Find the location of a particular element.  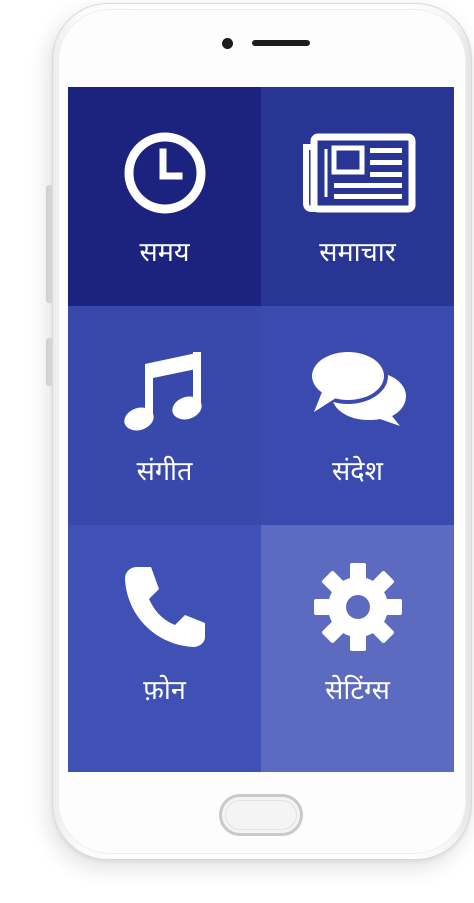

earpiece-speaker is located at coordinates (281, 43).